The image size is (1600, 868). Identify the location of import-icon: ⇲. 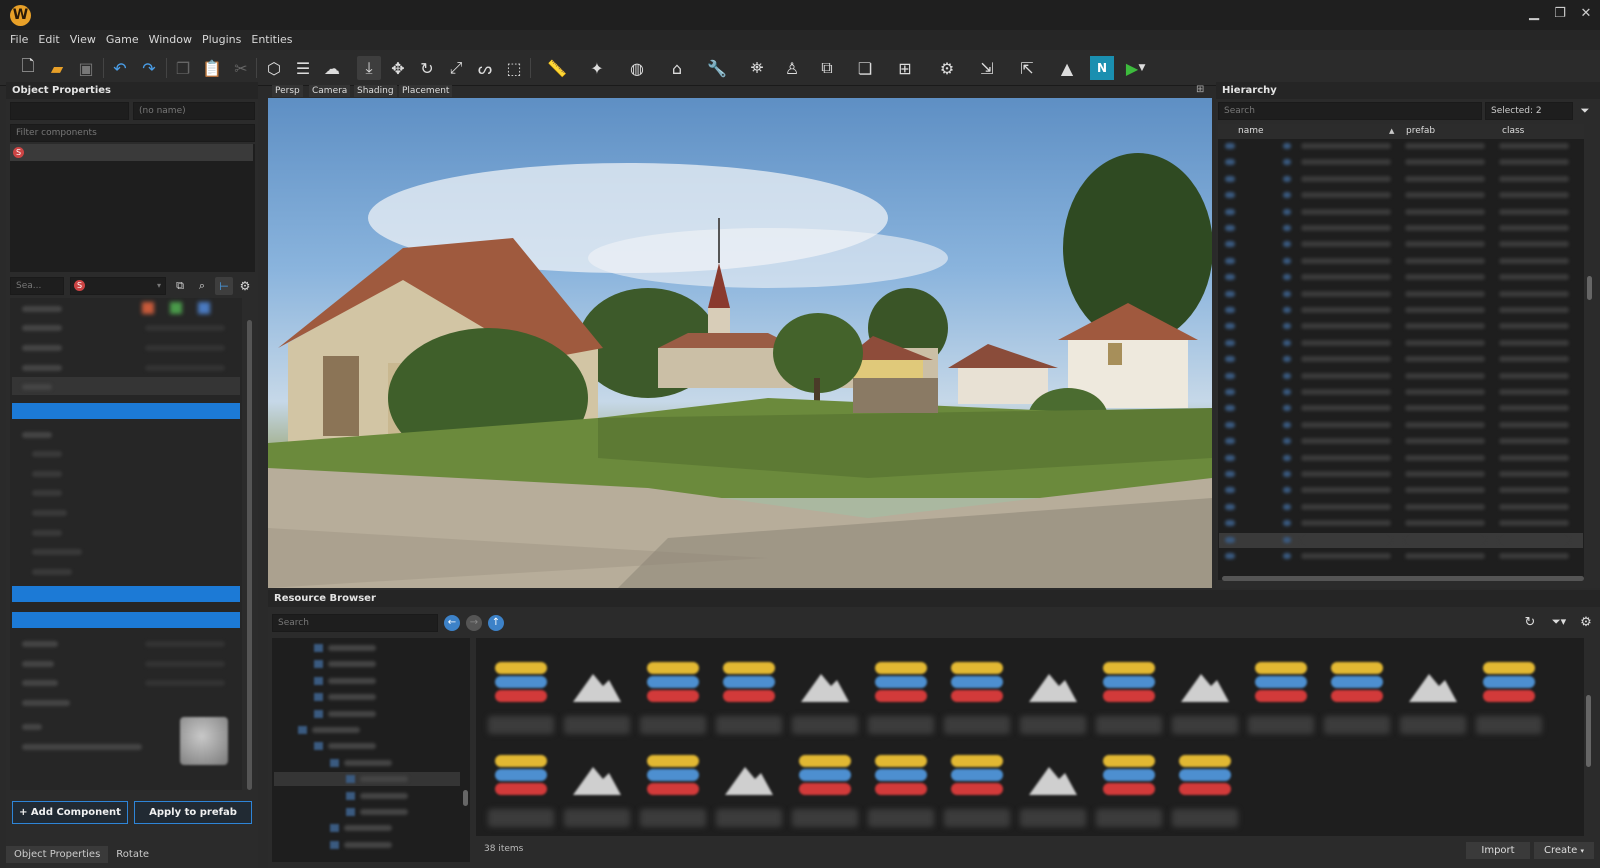
(987, 68).